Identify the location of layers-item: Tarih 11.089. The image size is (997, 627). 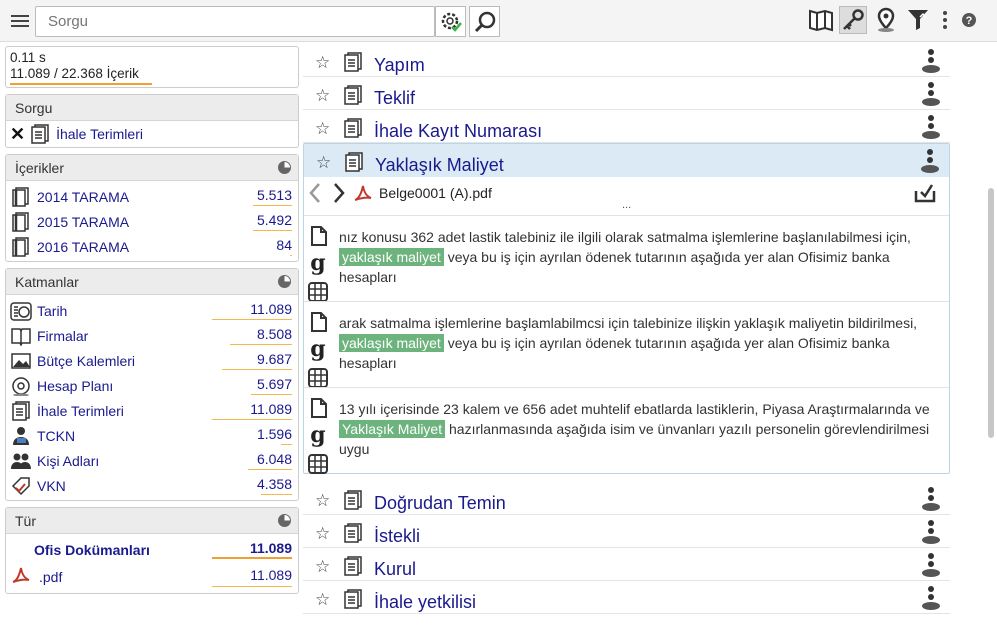
(152, 309).